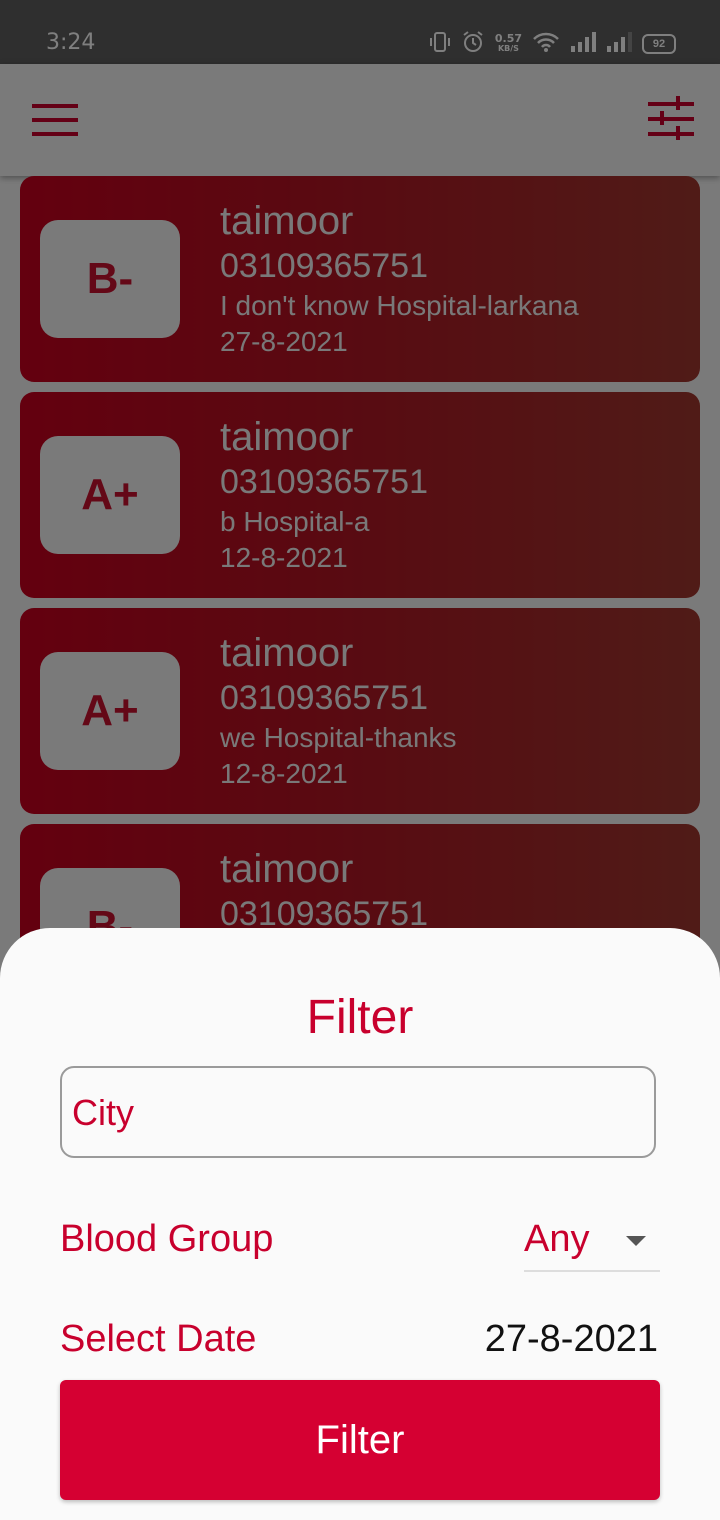 The height and width of the screenshot is (1520, 720). Describe the element at coordinates (360, 1440) in the screenshot. I see `filter-submit-button: Filter` at that location.